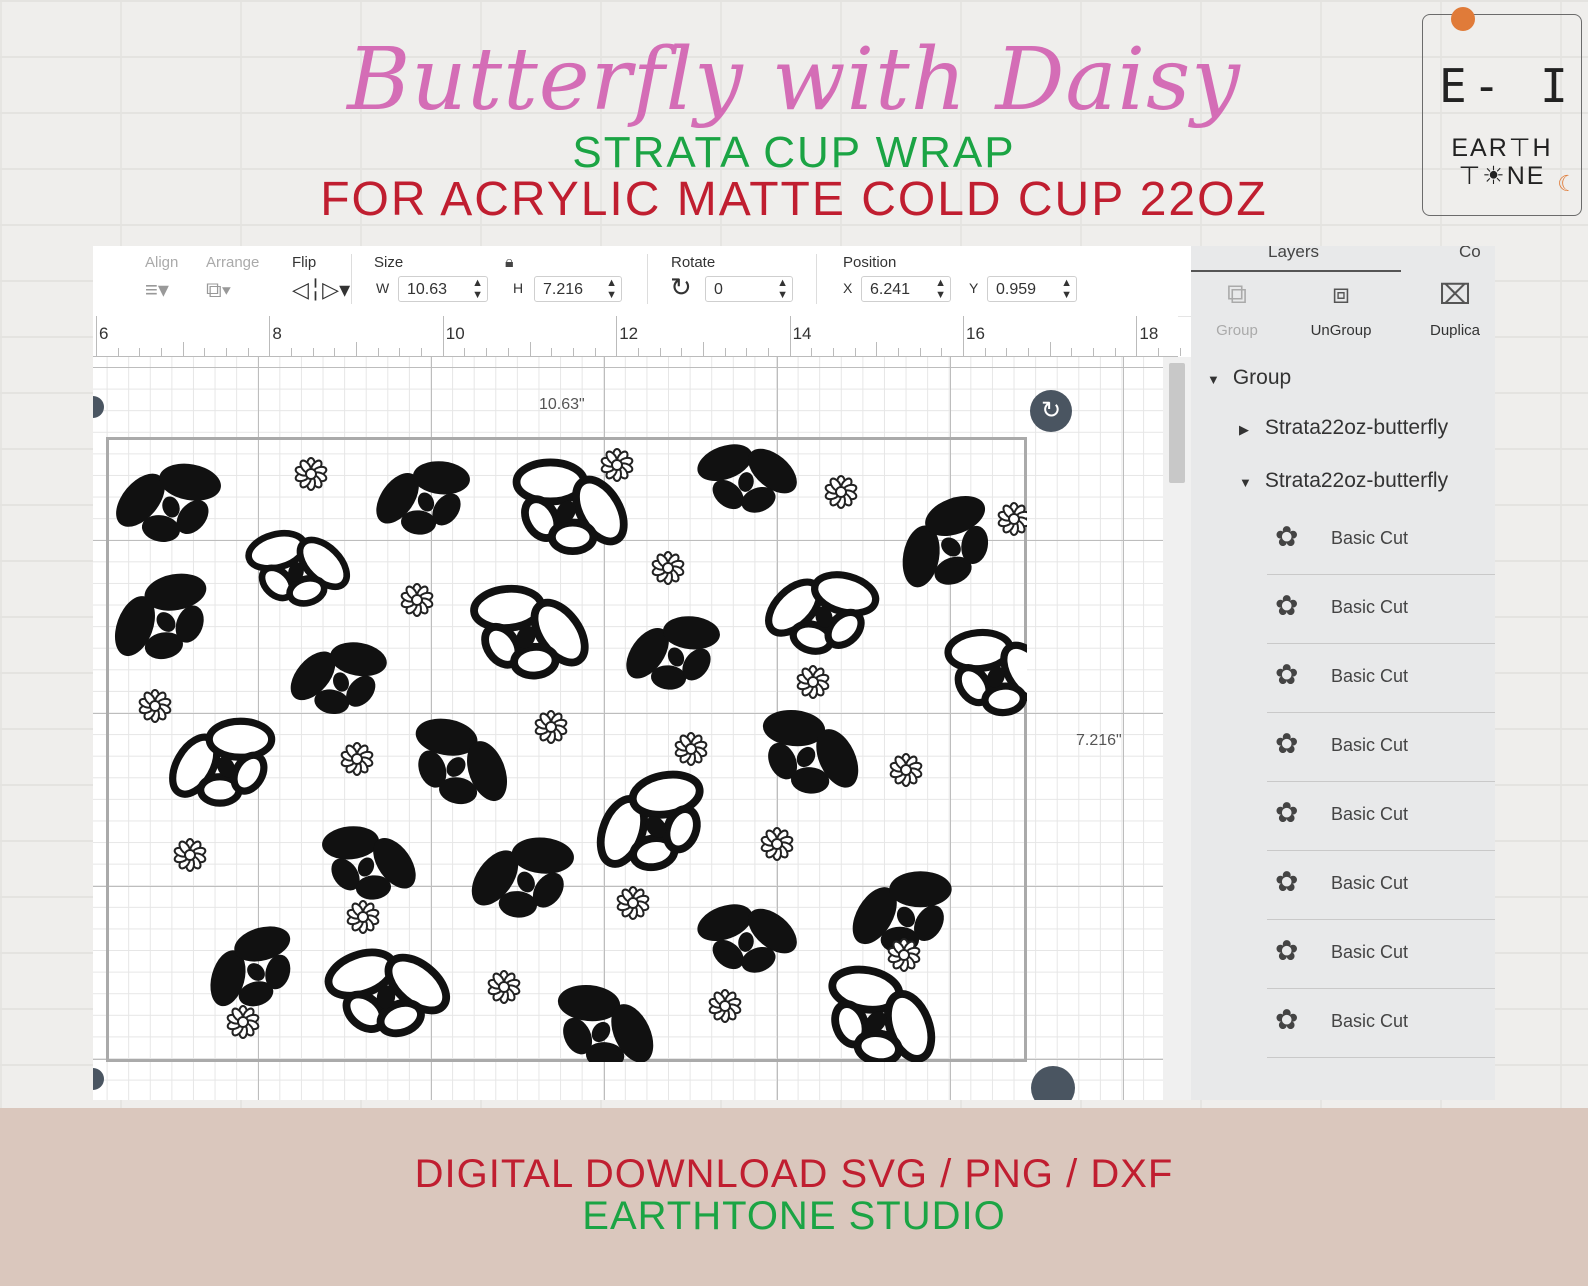  Describe the element at coordinates (1343, 428) in the screenshot. I see `tree-item-row: ▶ Strata22oz-butterfly` at that location.